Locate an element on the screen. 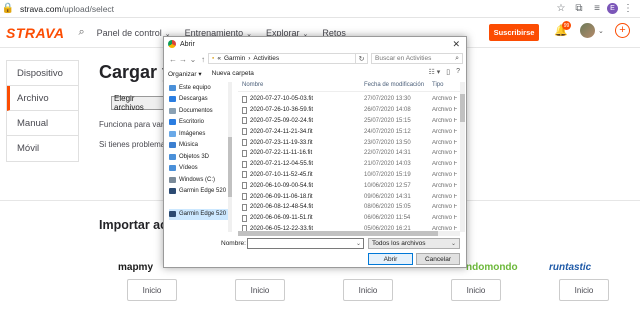  url-text: strava.com/upload/select is located at coordinates (286, 9).